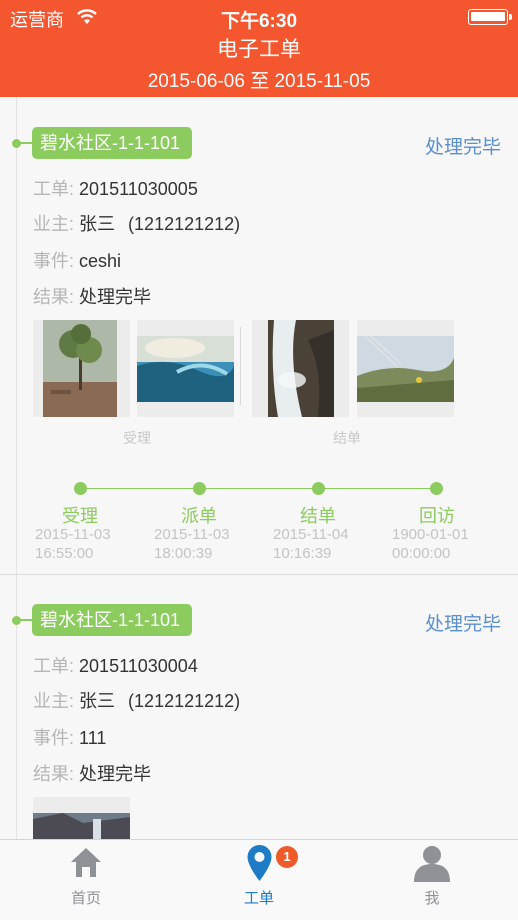  What do you see at coordinates (302, 553) in the screenshot?
I see `progress-clock-close: 10:16:39` at bounding box center [302, 553].